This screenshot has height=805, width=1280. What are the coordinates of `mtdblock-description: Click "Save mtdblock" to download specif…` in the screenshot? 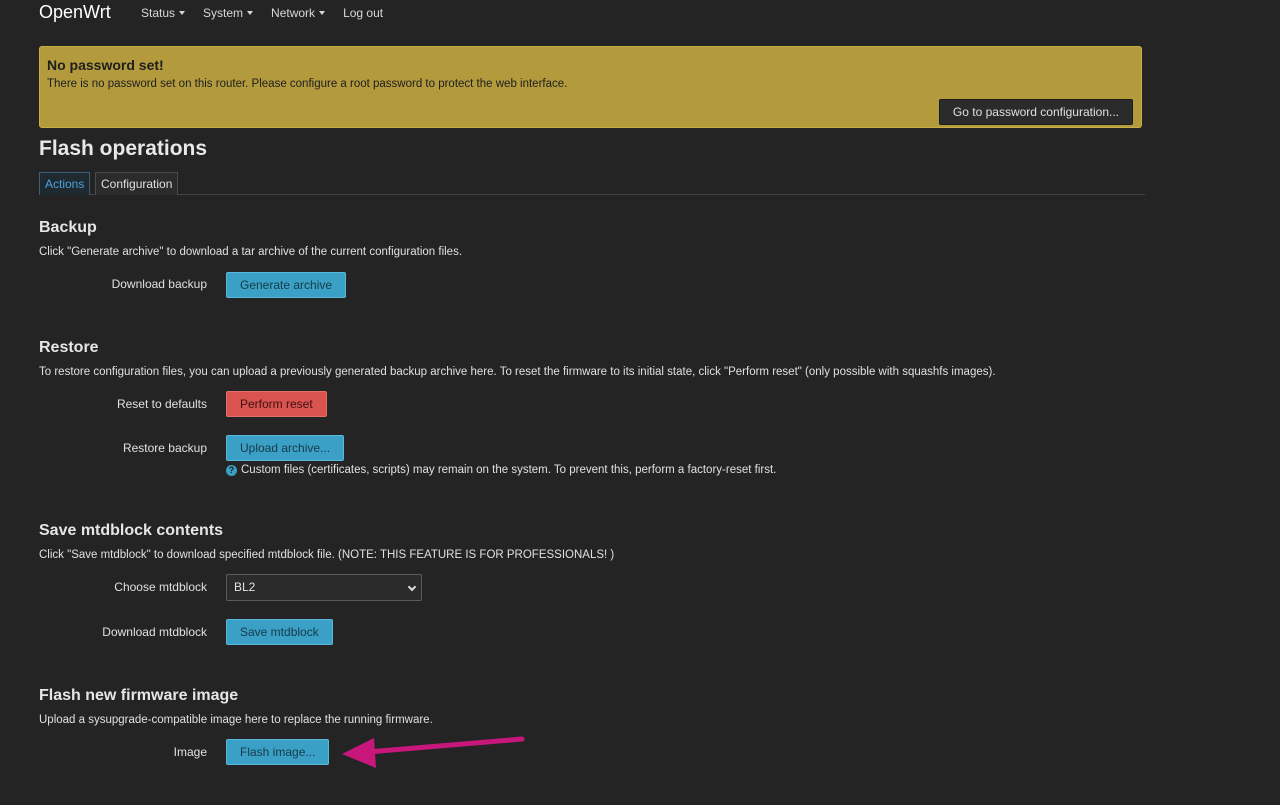 It's located at (327, 555).